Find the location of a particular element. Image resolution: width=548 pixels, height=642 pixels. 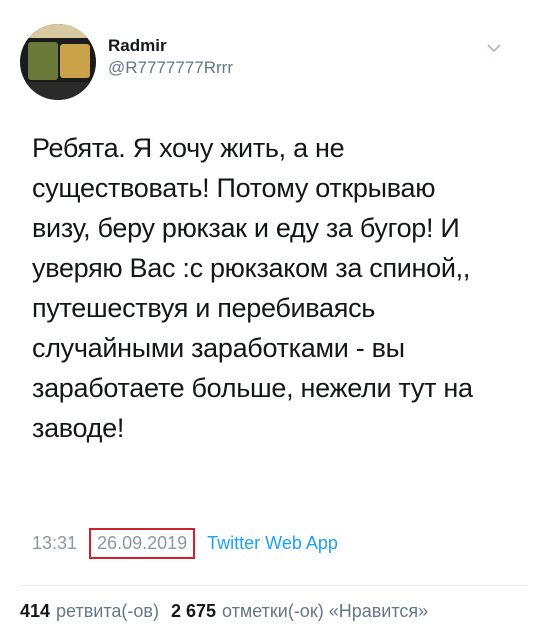

user-handle: @R7777777Rrrr is located at coordinates (170, 68).